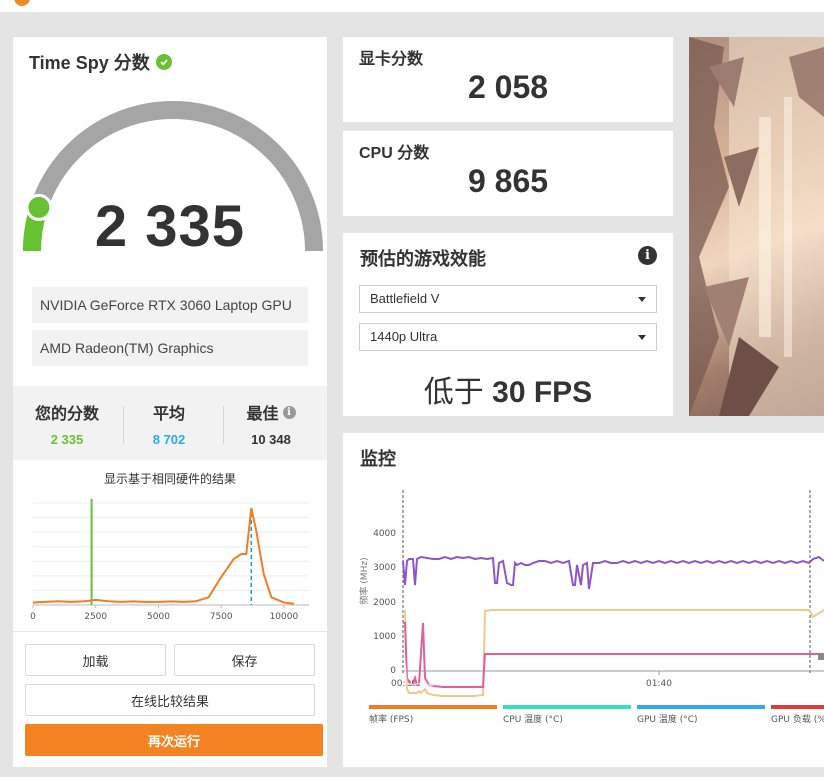 Image resolution: width=824 pixels, height=777 pixels. I want to click on monitor-title: 监控, so click(378, 459).